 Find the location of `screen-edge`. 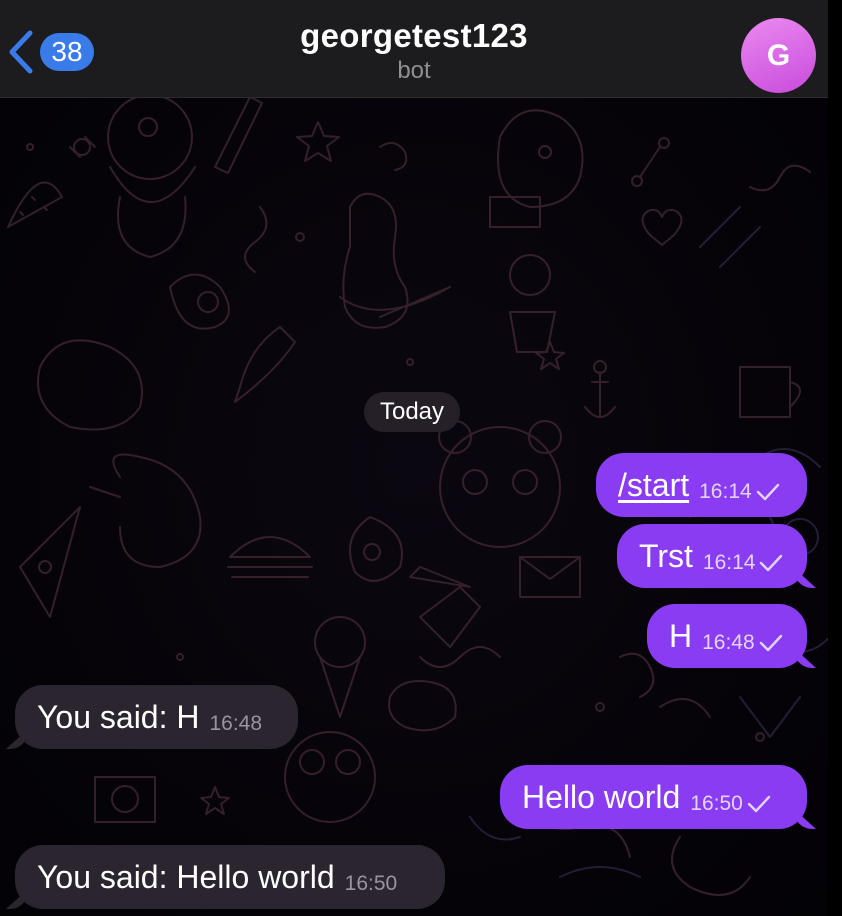

screen-edge is located at coordinates (835, 458).